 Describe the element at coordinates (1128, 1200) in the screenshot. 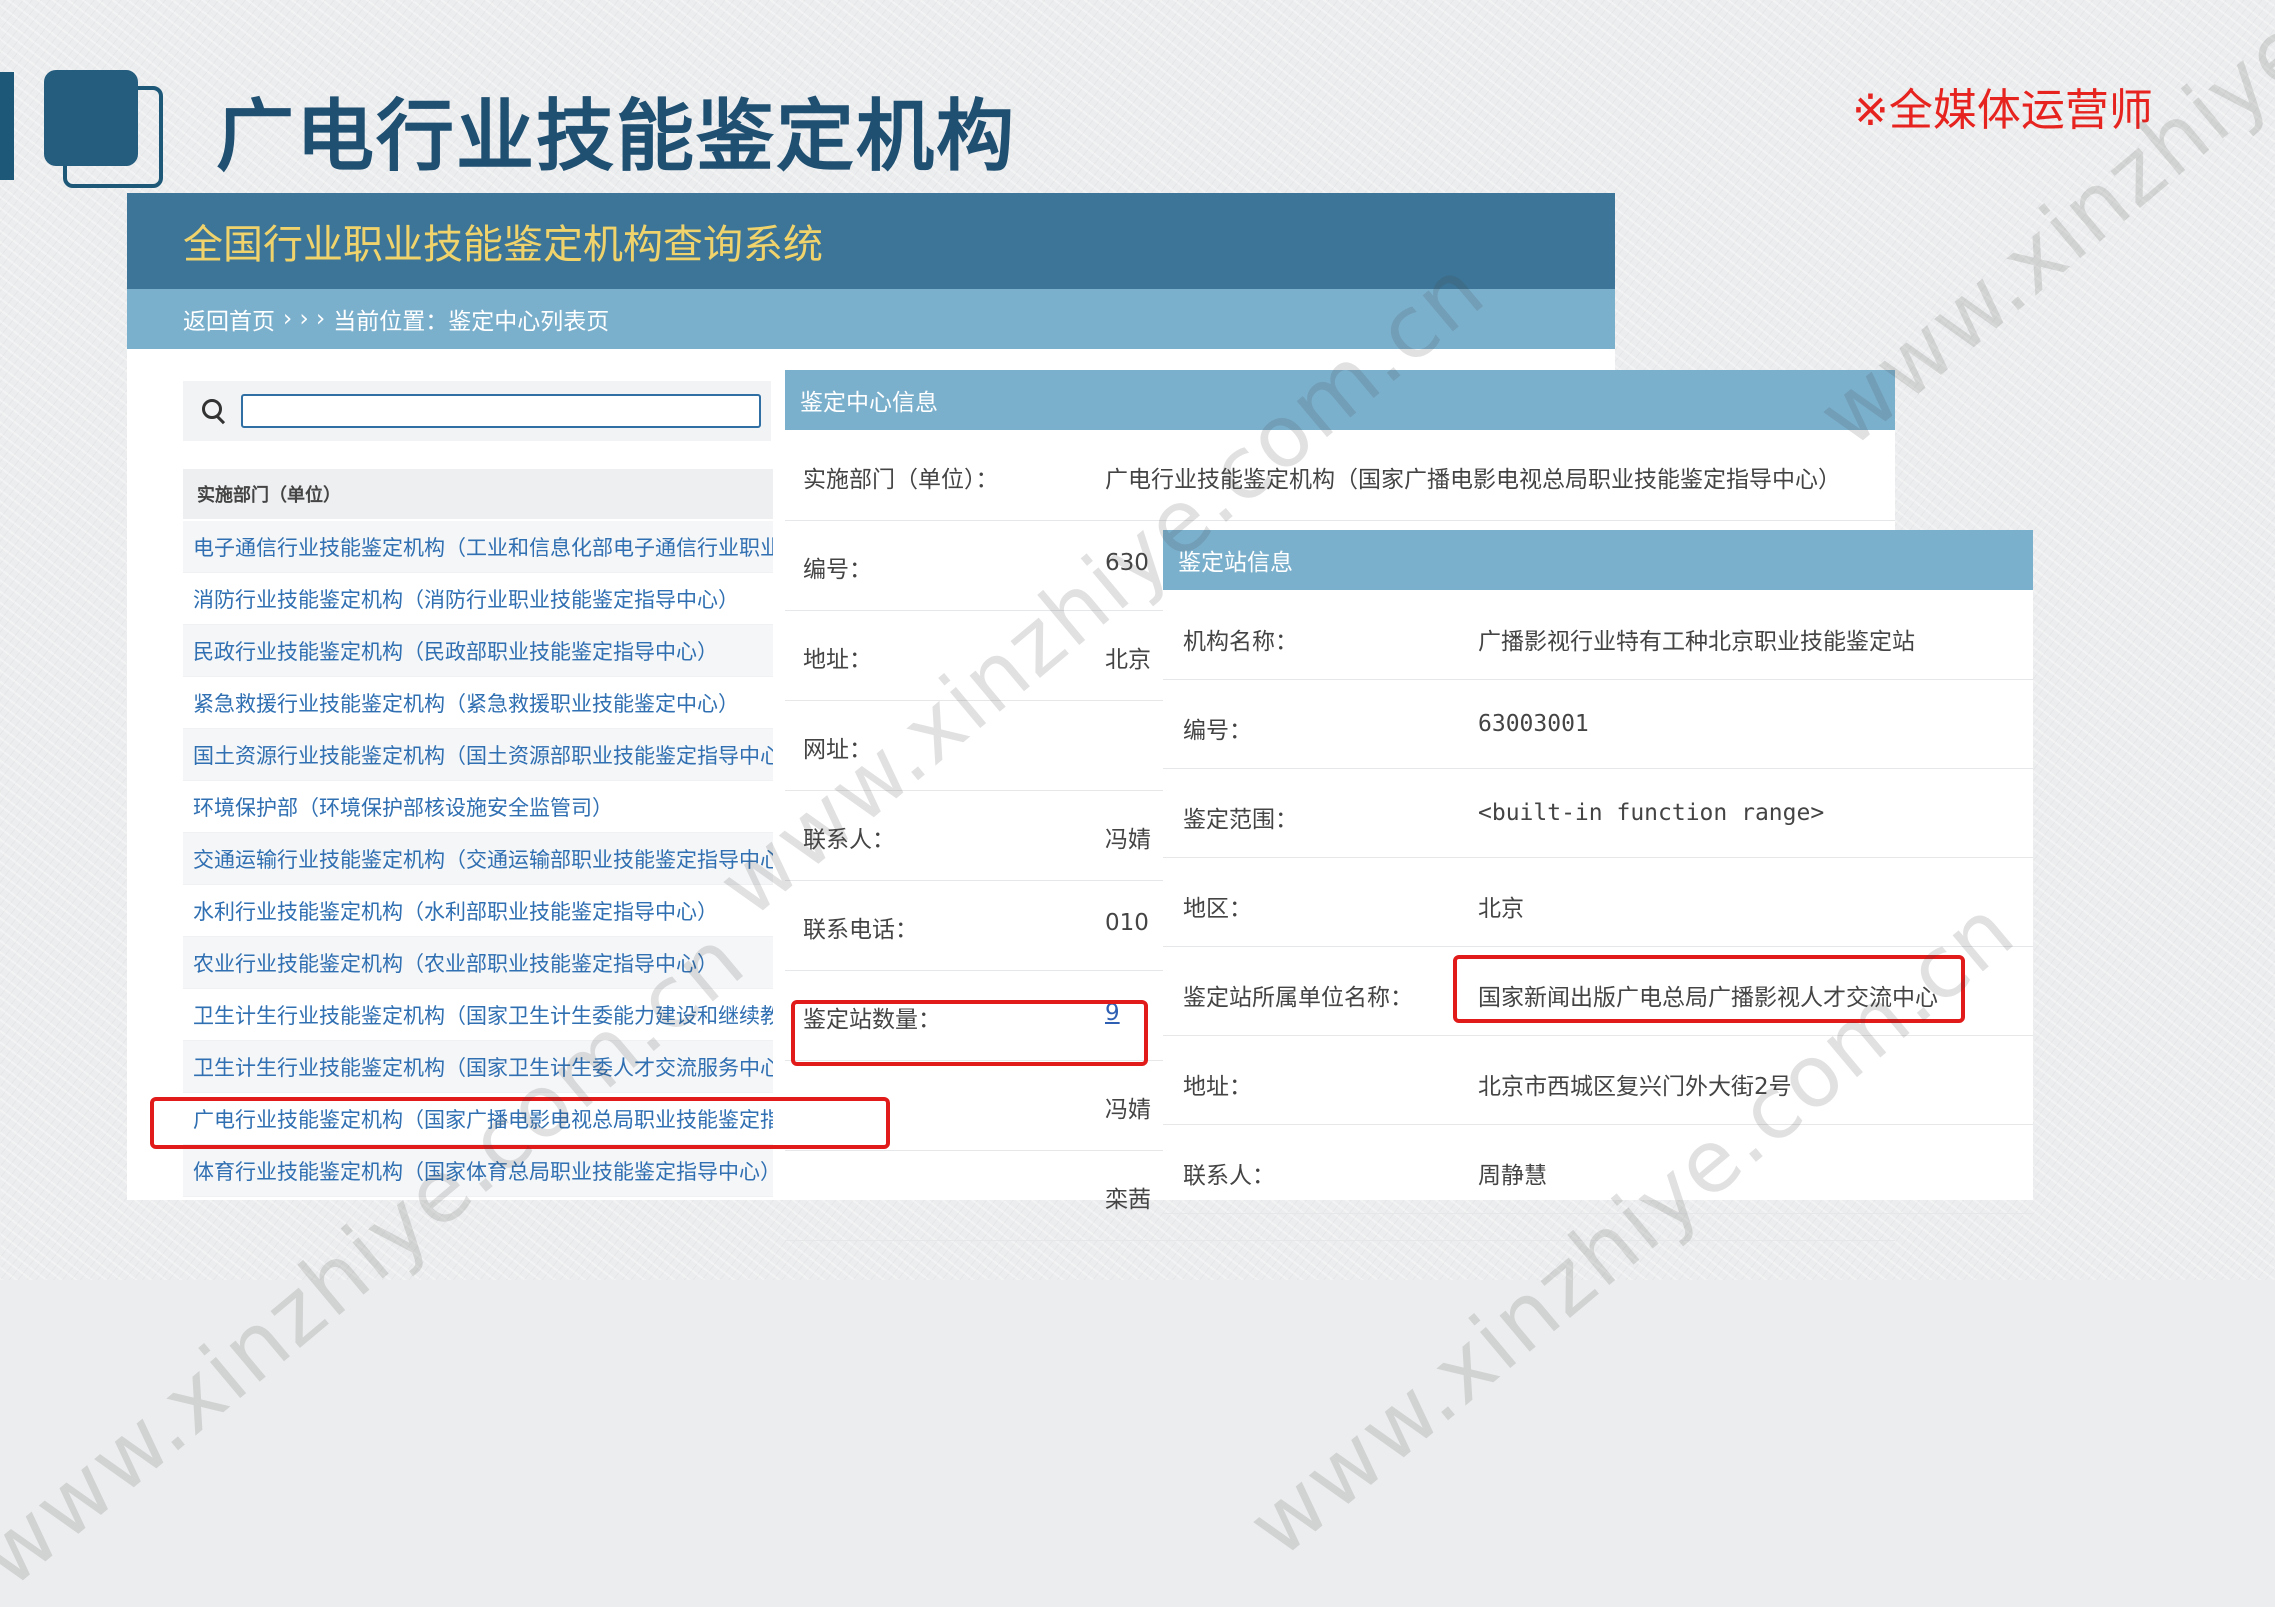

I see `center-info-value: 栾茜` at that location.